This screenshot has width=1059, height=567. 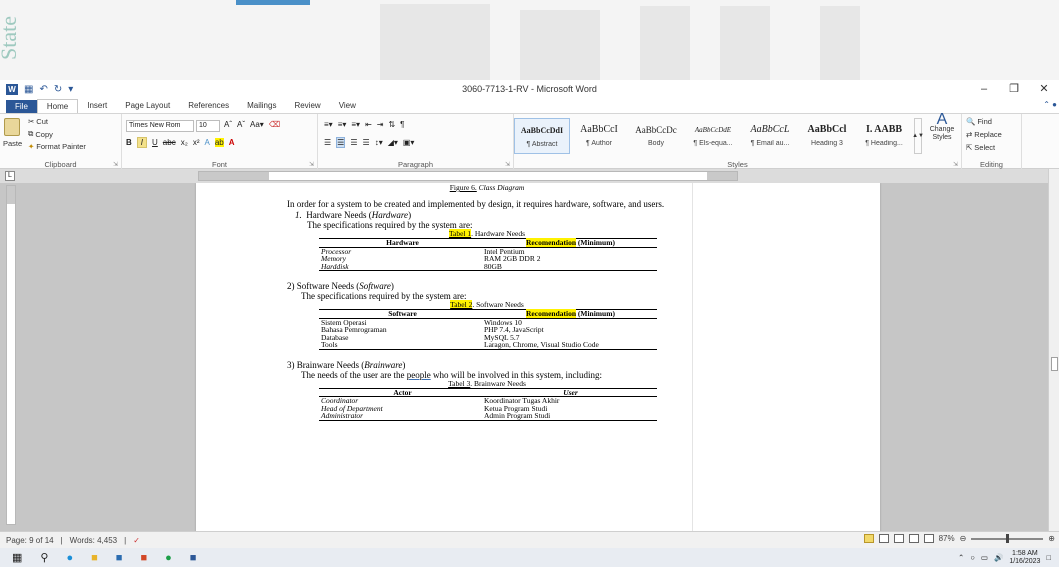 What do you see at coordinates (44, 558) in the screenshot?
I see `search-icon: ⚲` at bounding box center [44, 558].